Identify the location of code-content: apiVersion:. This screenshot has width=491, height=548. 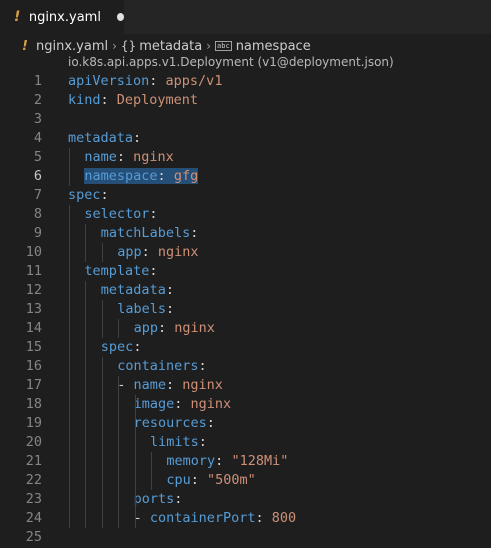
(117, 81).